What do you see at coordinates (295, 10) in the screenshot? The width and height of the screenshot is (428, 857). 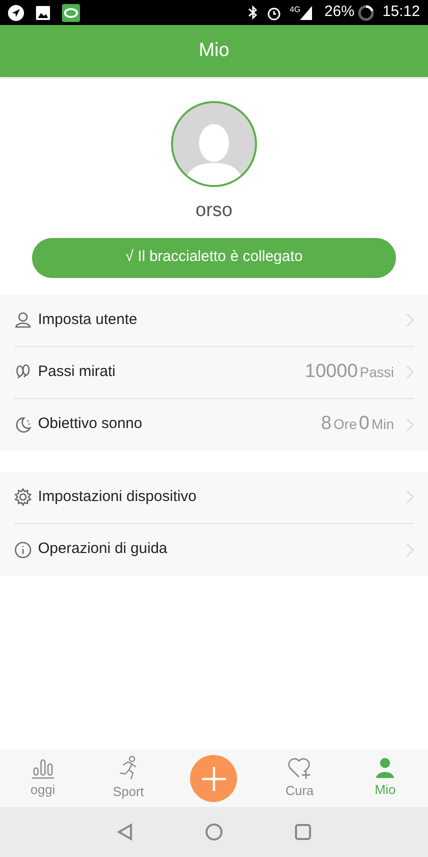 I see `network-type: 4G` at bounding box center [295, 10].